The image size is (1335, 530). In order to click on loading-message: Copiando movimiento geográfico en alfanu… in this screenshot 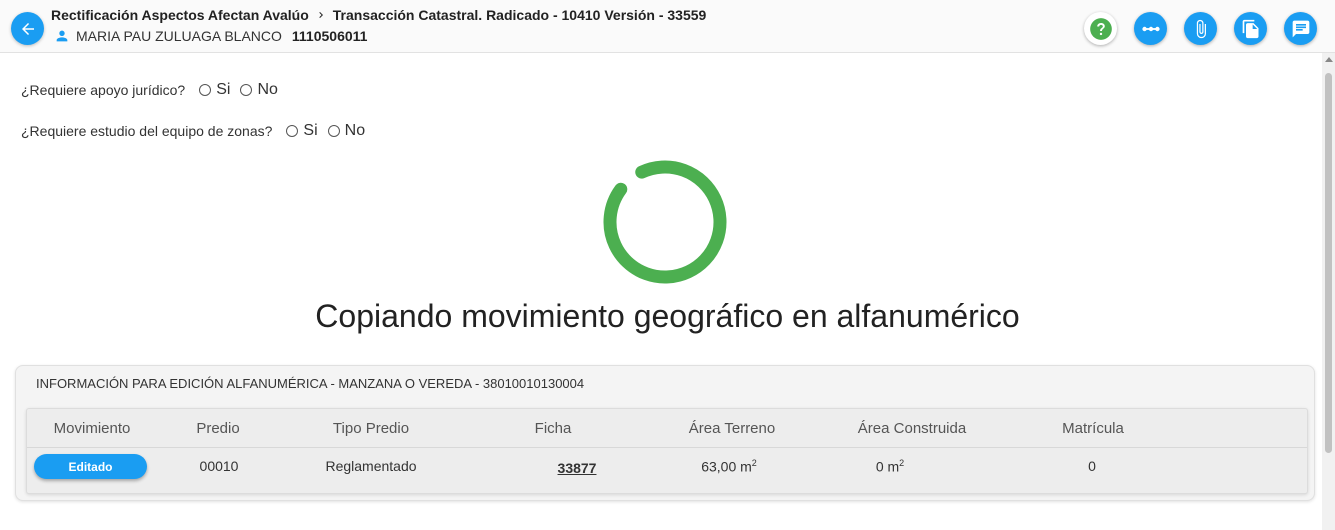, I will do `click(667, 316)`.